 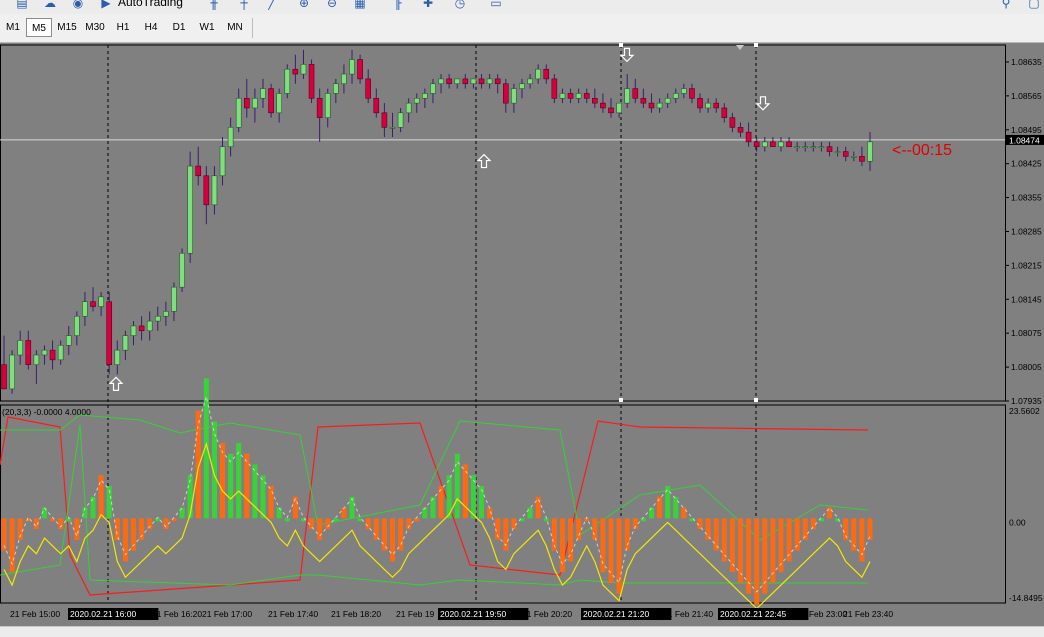 I want to click on time-axis-label-highlight: 2020.02.21 16:00, so click(x=103, y=614).